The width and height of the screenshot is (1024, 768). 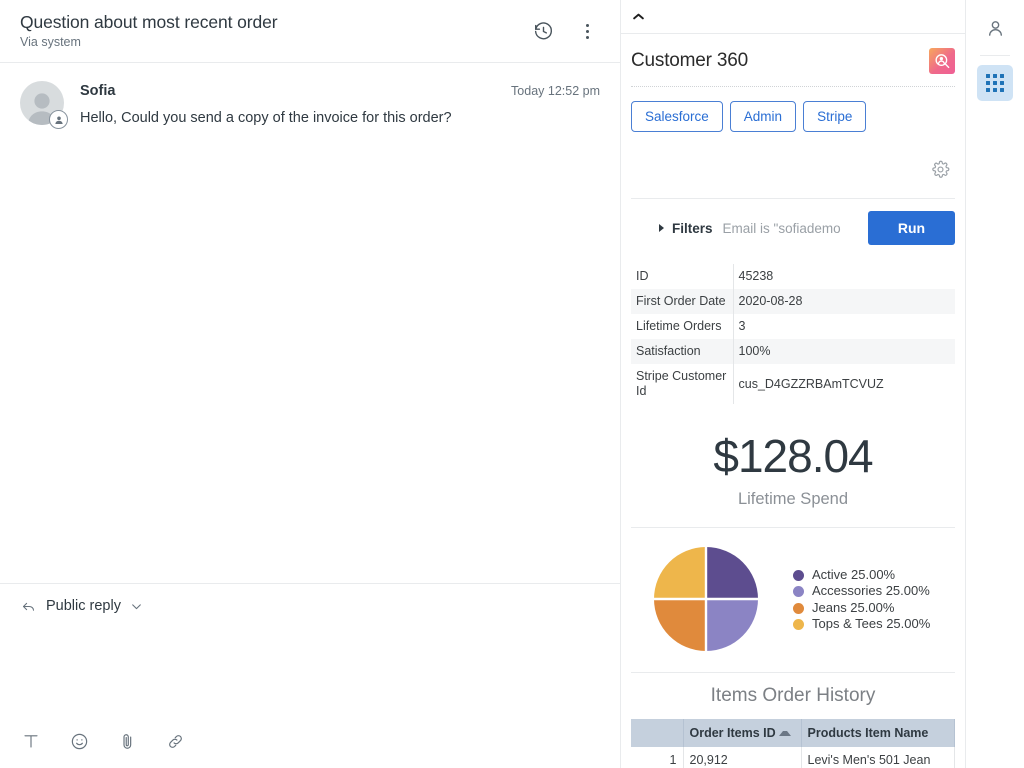 What do you see at coordinates (682, 326) in the screenshot?
I see `detail-key: Lifetime Orders` at bounding box center [682, 326].